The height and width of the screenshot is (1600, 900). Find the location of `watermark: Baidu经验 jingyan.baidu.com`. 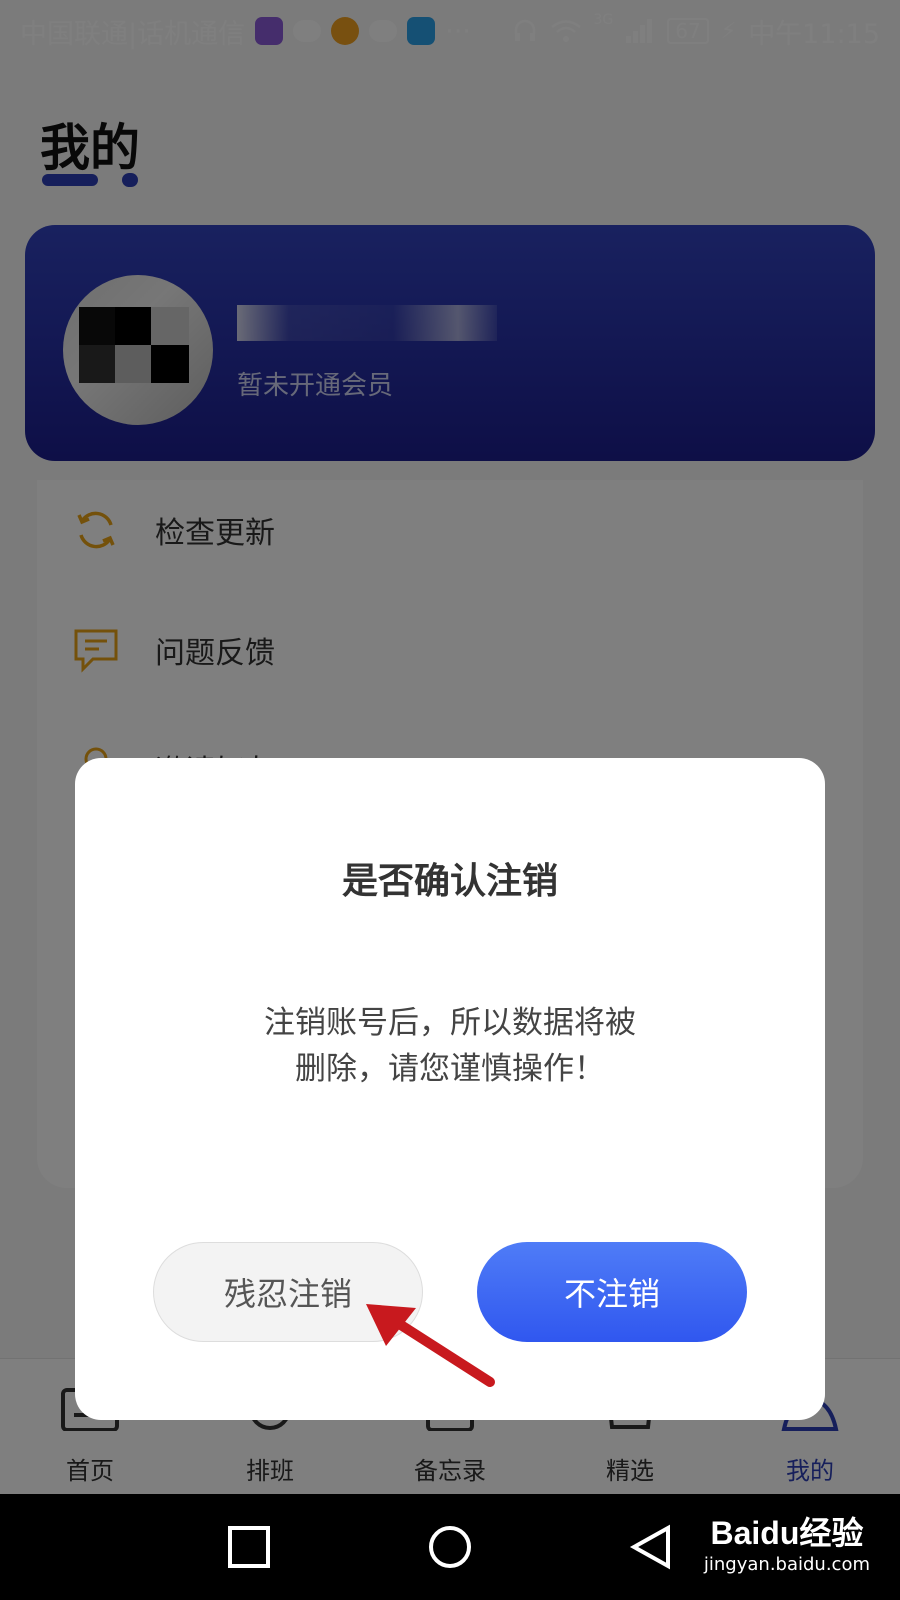

watermark: Baidu经验 jingyan.baidu.com is located at coordinates (787, 1541).